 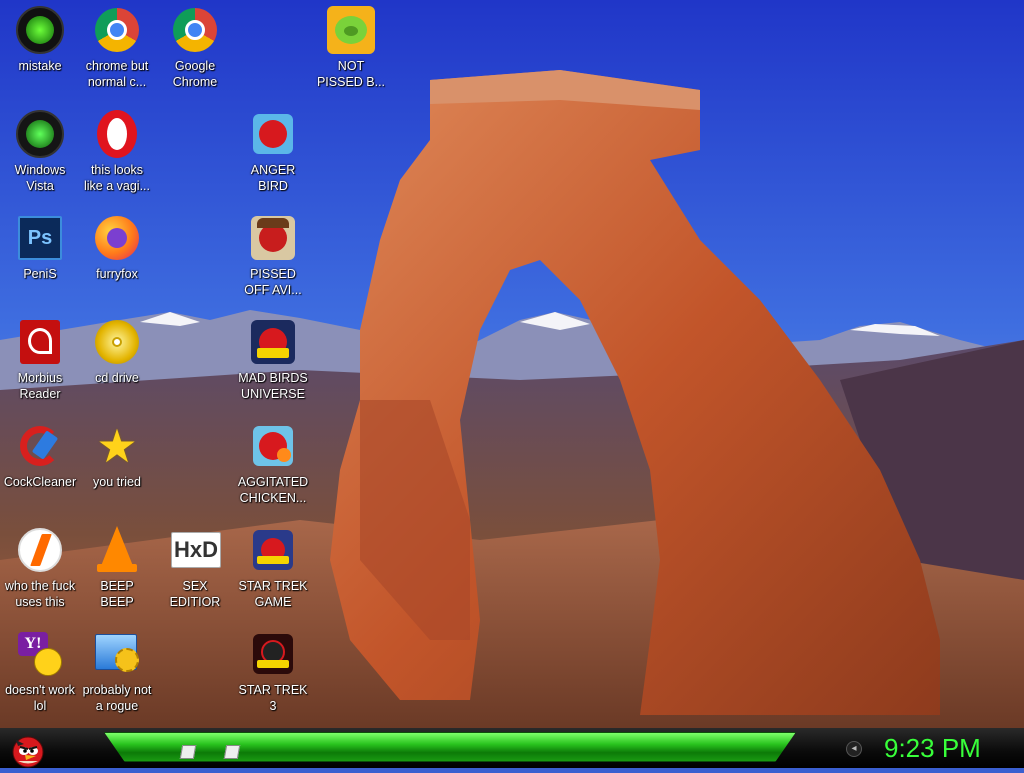 I want to click on icon-label: cd drive, so click(x=117, y=378).